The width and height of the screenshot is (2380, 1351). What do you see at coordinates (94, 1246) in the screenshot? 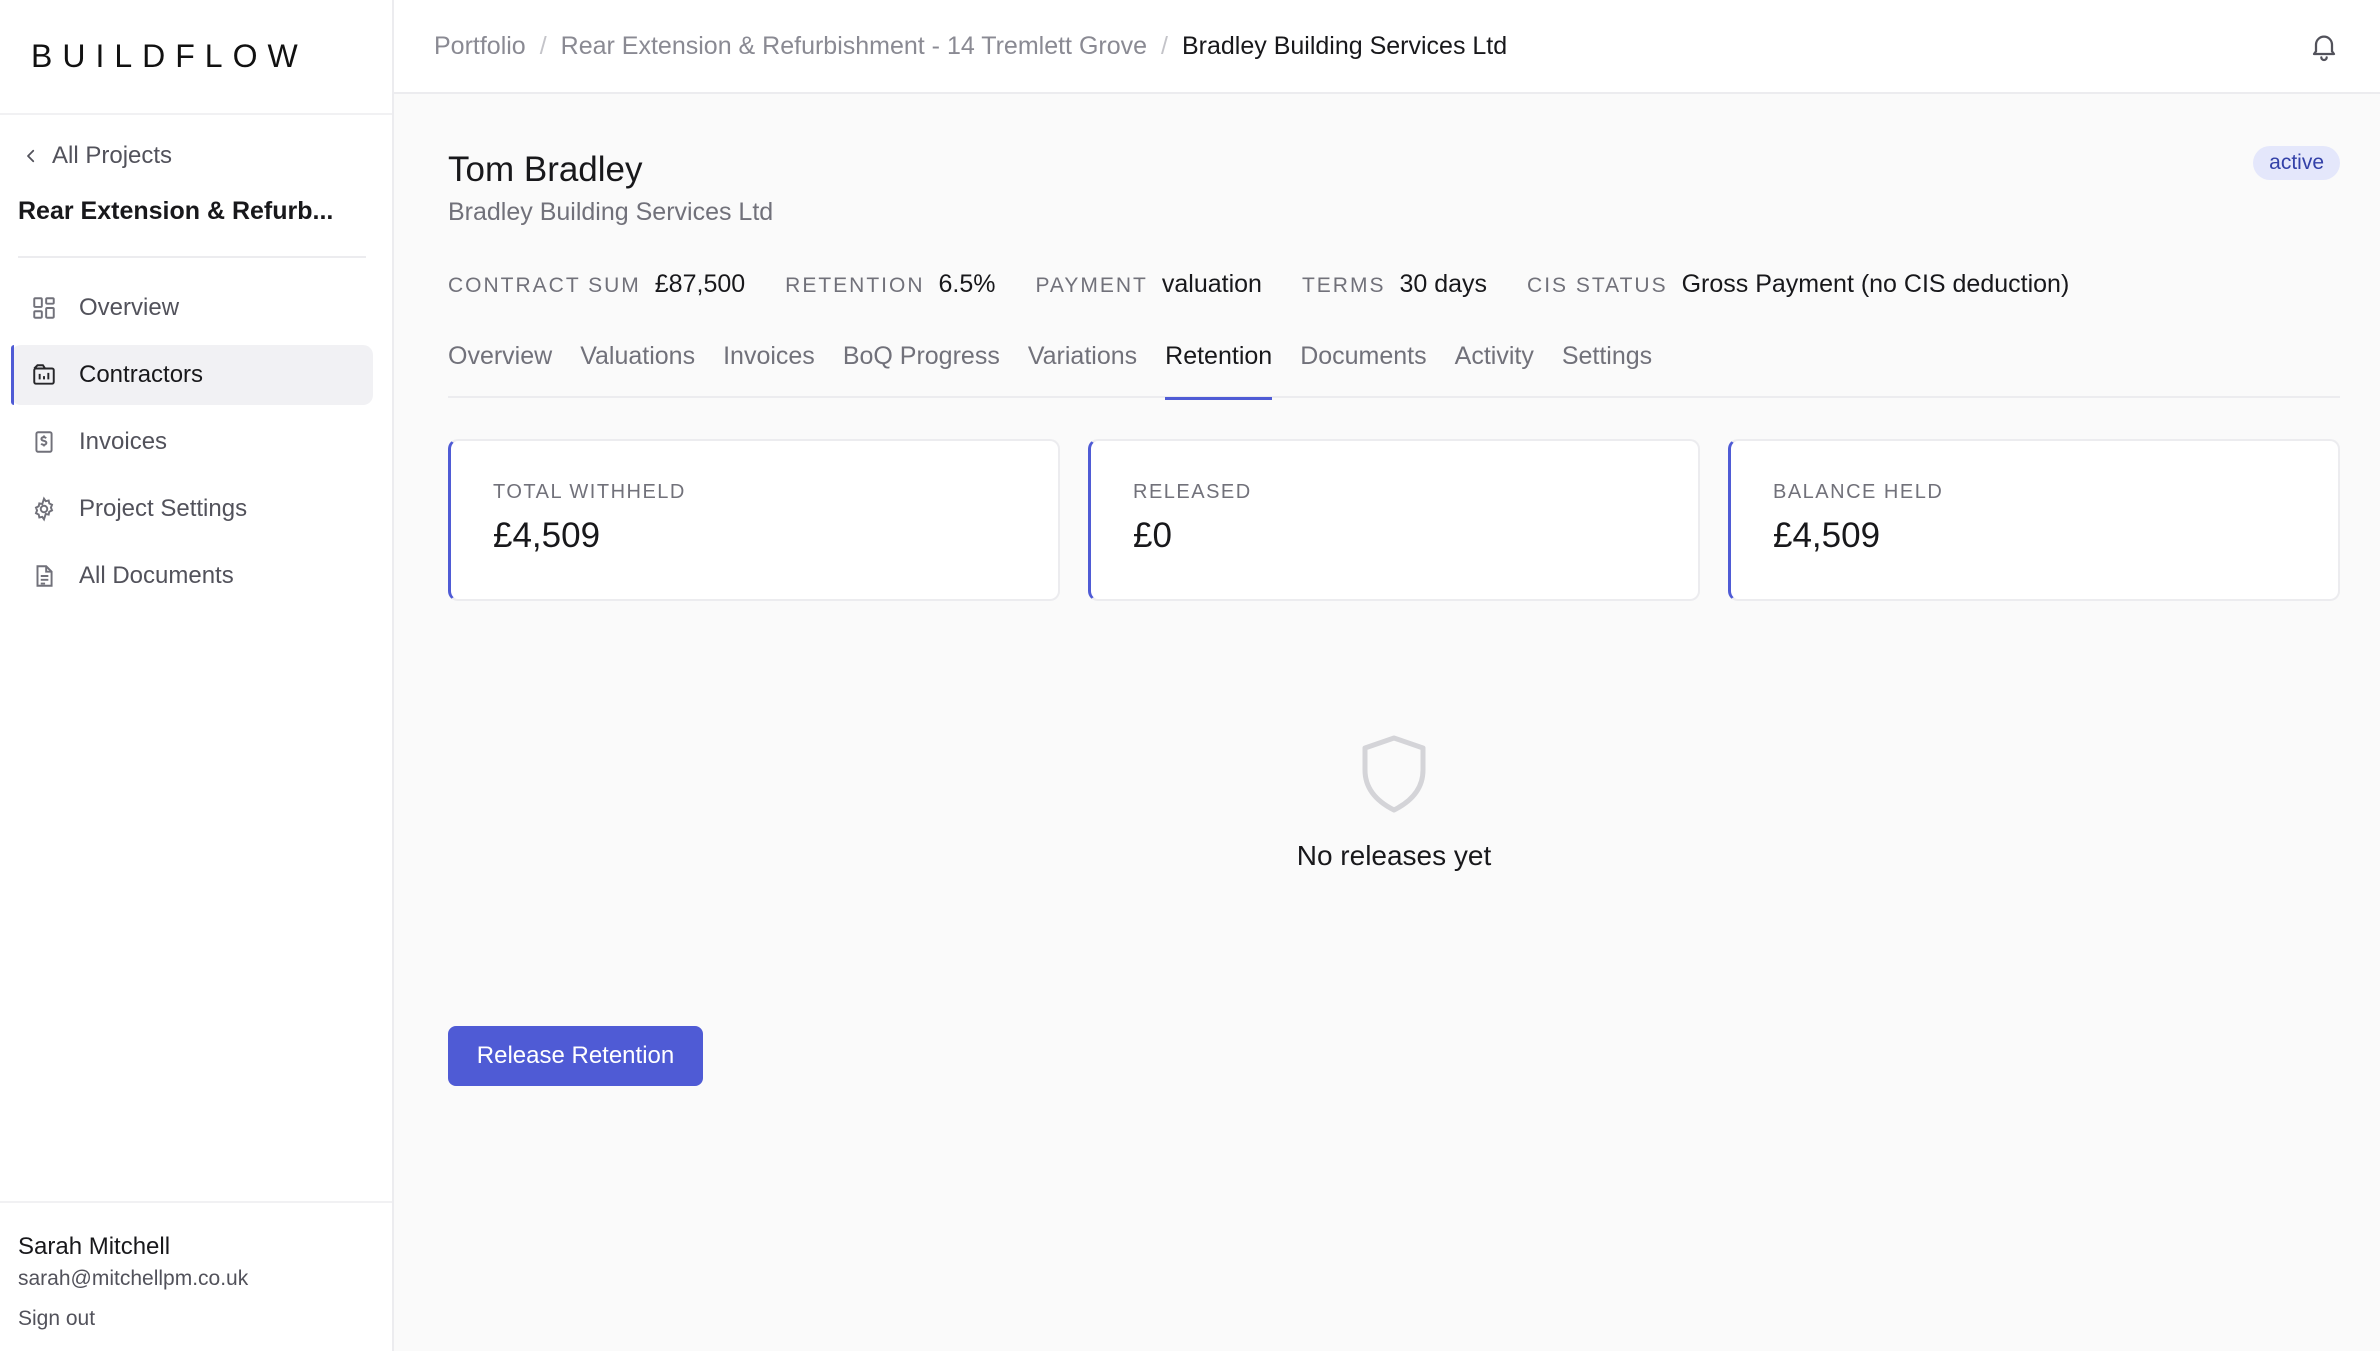
I see `user-name: Sarah Mitchell` at bounding box center [94, 1246].